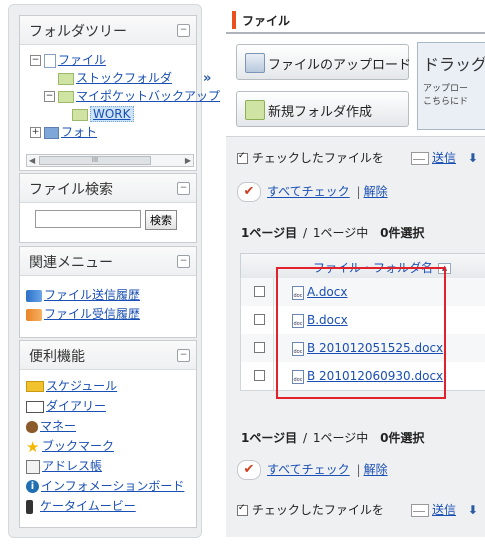  What do you see at coordinates (32, 426) in the screenshot?
I see `money-icon` at bounding box center [32, 426].